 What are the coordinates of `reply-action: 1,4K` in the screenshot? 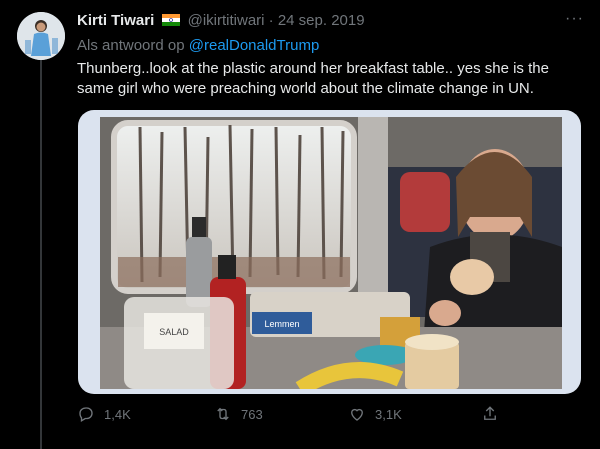 It's located at (104, 414).